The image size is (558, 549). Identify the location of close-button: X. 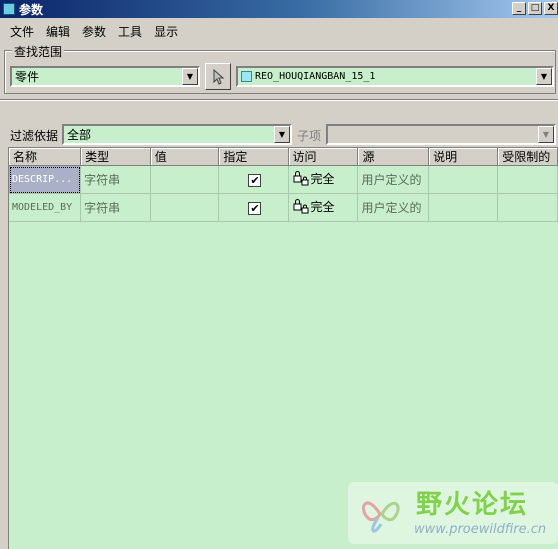
(551, 8).